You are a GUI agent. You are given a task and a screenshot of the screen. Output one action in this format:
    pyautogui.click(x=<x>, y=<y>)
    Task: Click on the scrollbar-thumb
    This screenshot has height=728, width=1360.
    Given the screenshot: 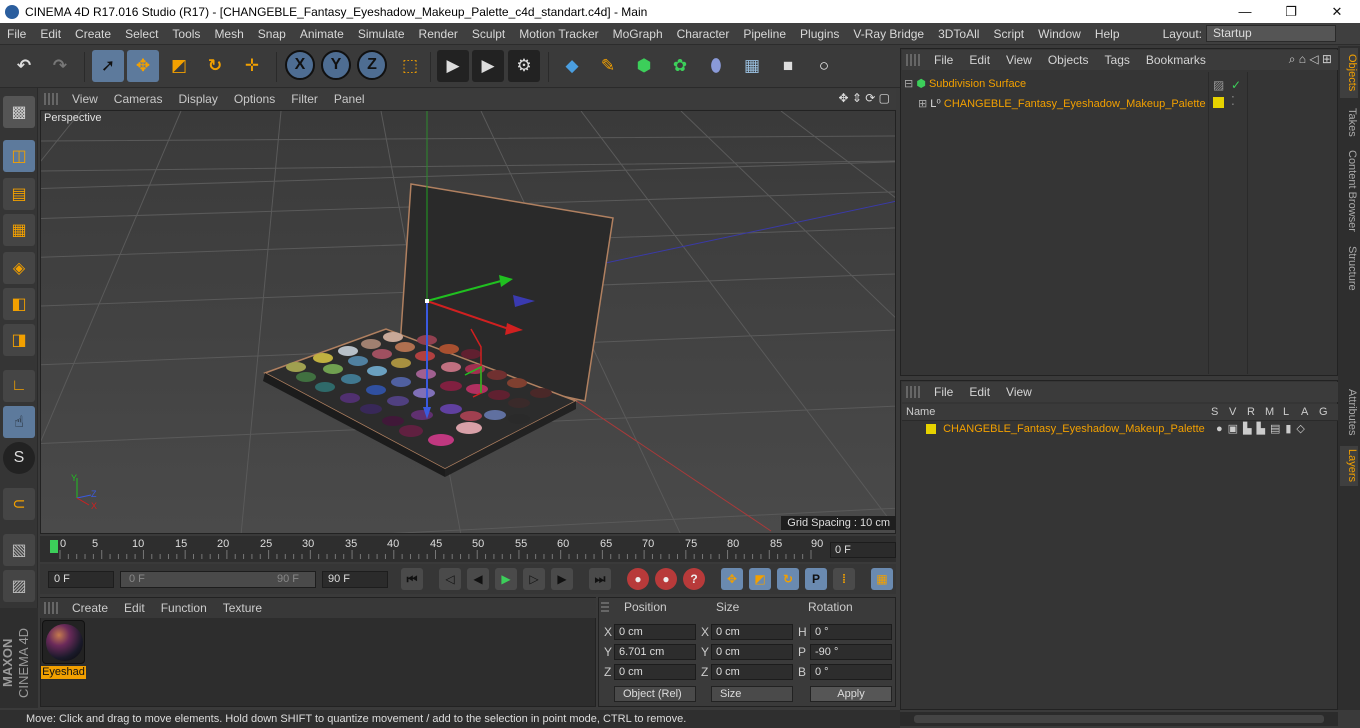 What is the action you would take?
    pyautogui.click(x=1119, y=719)
    